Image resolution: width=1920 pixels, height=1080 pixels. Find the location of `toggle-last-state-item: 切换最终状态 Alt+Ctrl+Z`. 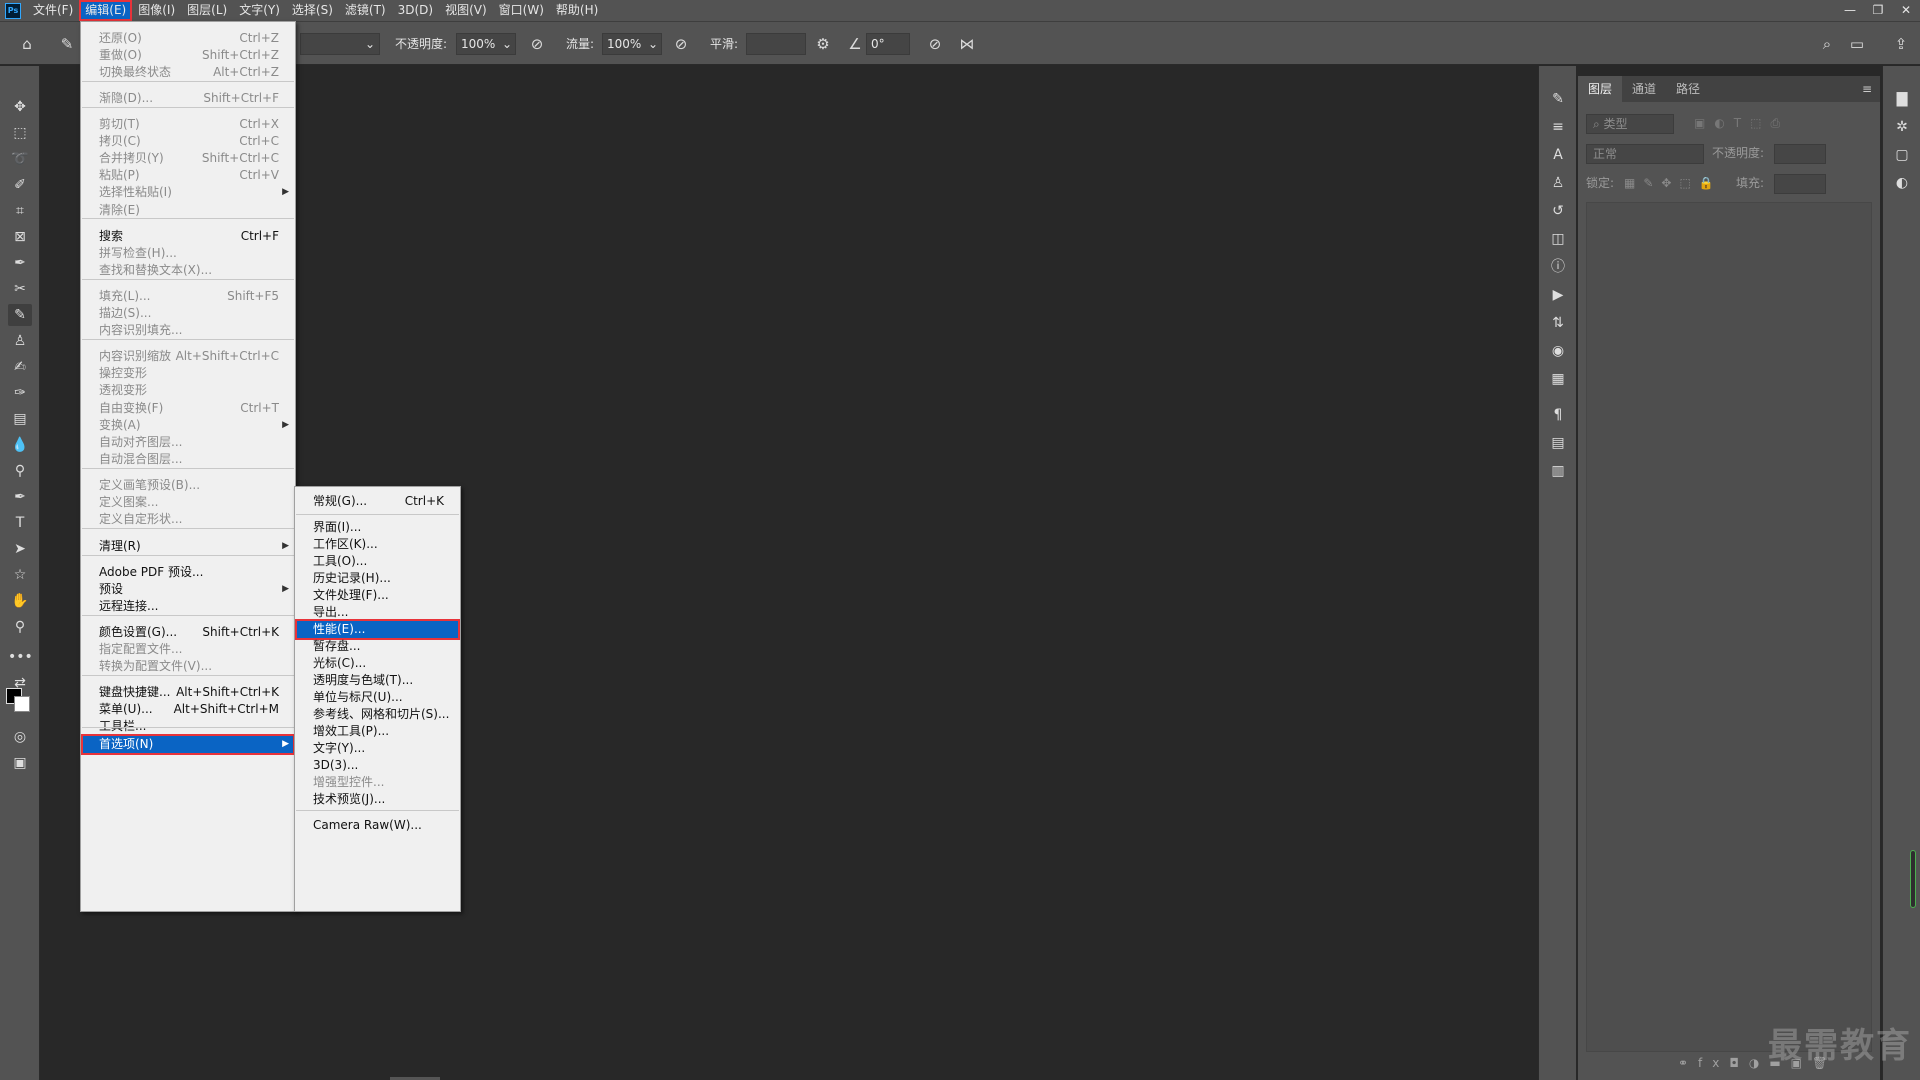

toggle-last-state-item: 切换最终状态 Alt+Ctrl+Z is located at coordinates (188, 72).